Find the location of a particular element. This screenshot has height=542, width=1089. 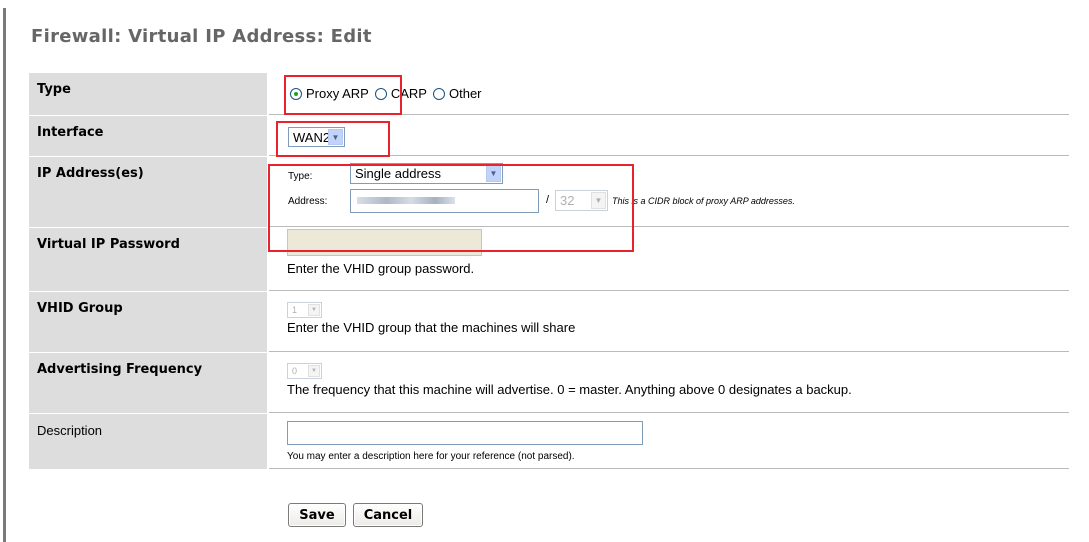

interface-label: Interface is located at coordinates (148, 136).